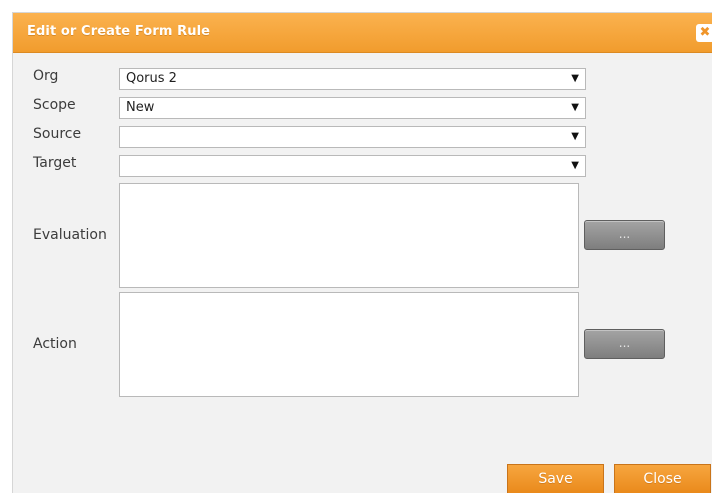 This screenshot has width=712, height=493. Describe the element at coordinates (46, 76) in the screenshot. I see `org-label: Org` at that location.